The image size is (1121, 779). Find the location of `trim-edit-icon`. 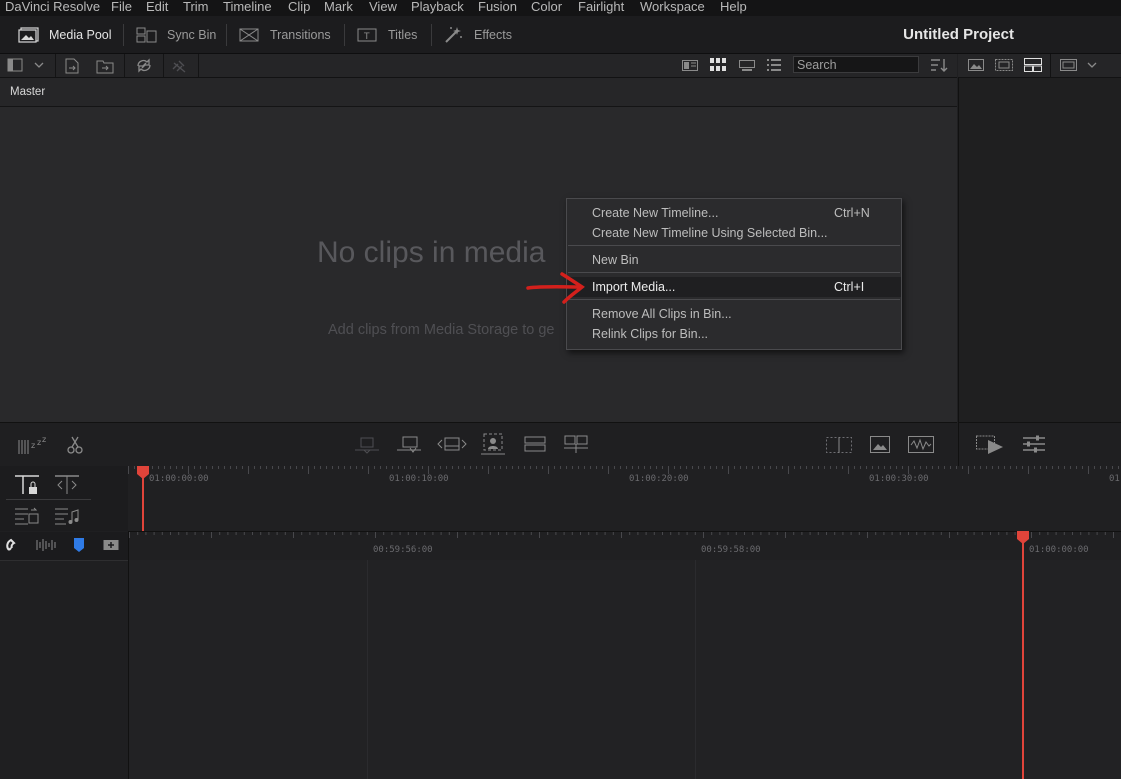

trim-edit-icon is located at coordinates (67, 485).